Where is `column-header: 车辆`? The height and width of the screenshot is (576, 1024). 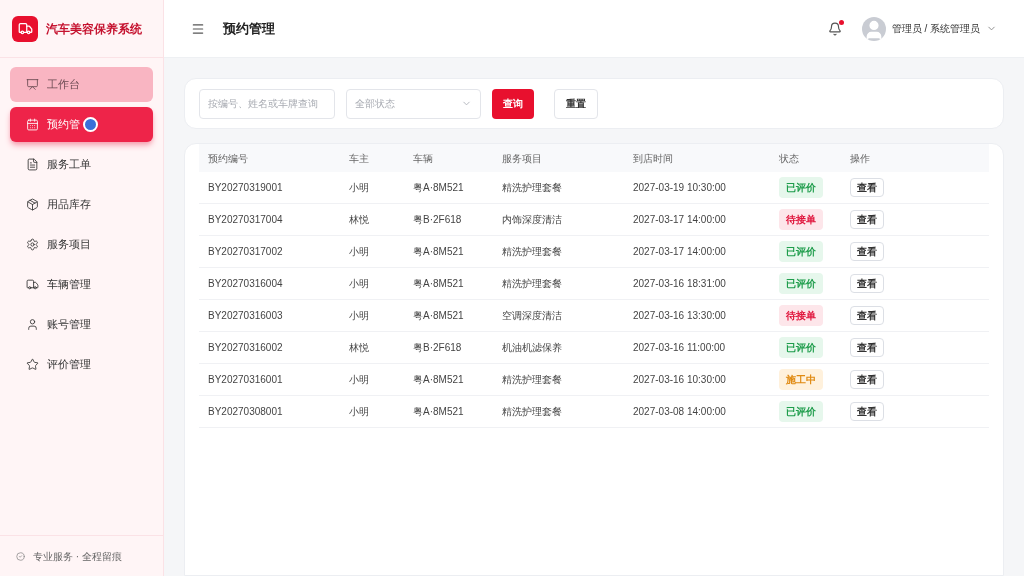 column-header: 车辆 is located at coordinates (423, 158).